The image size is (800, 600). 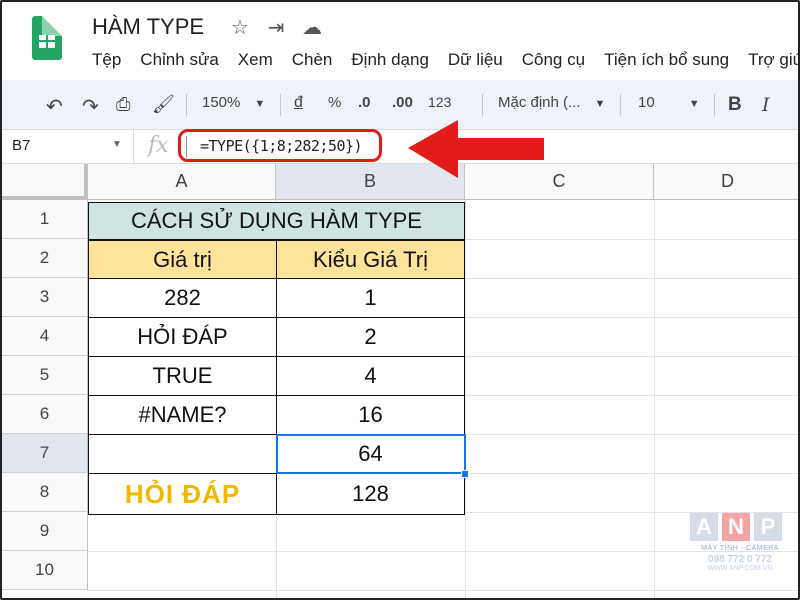 I want to click on font-size-select: 10 ▼, so click(x=669, y=102).